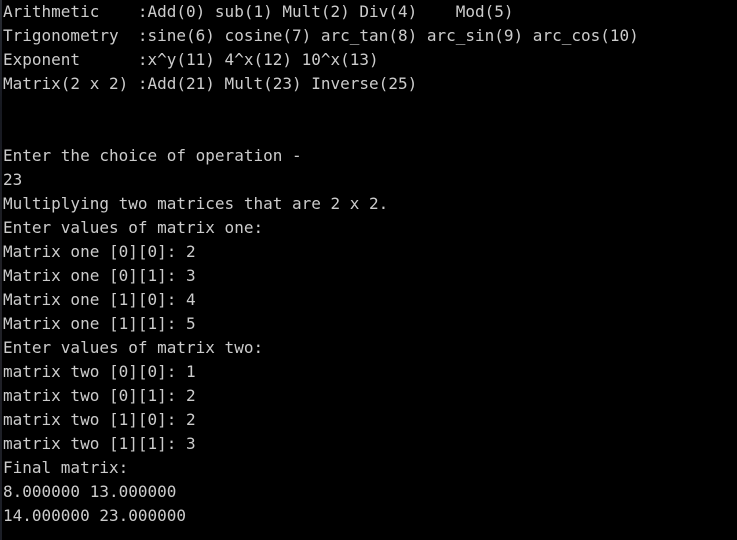 The height and width of the screenshot is (540, 737). What do you see at coordinates (99, 251) in the screenshot?
I see `matrix-one-entry-00: Matrix one [0][0]: 2` at bounding box center [99, 251].